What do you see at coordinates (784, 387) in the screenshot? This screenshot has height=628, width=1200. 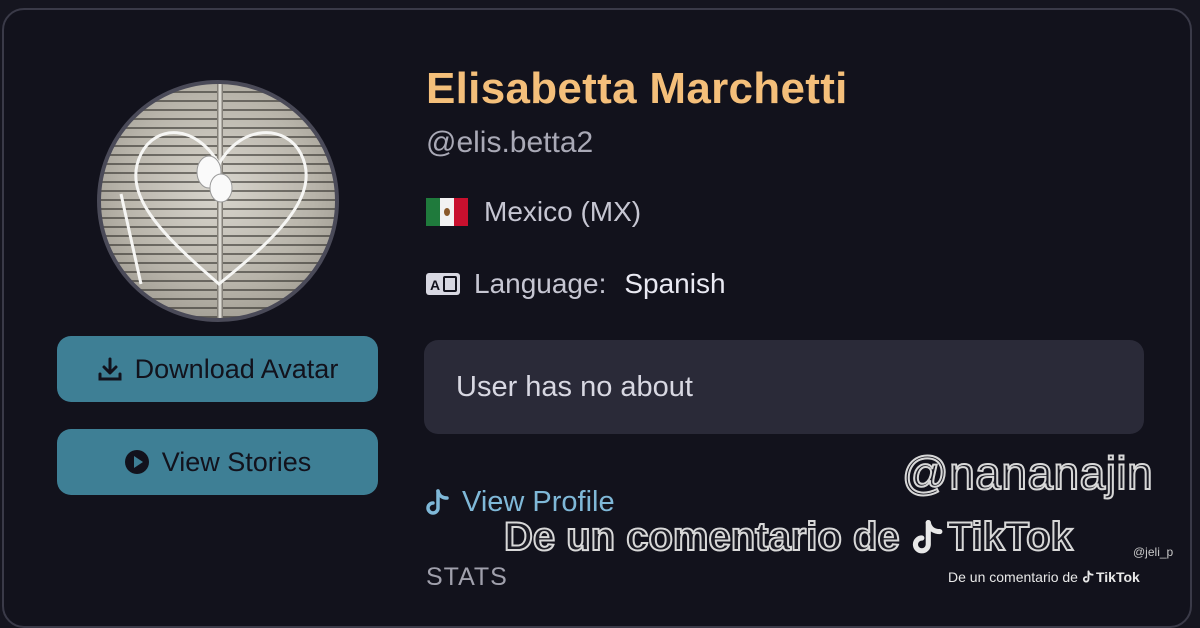 I see `about-panel: User has no about` at bounding box center [784, 387].